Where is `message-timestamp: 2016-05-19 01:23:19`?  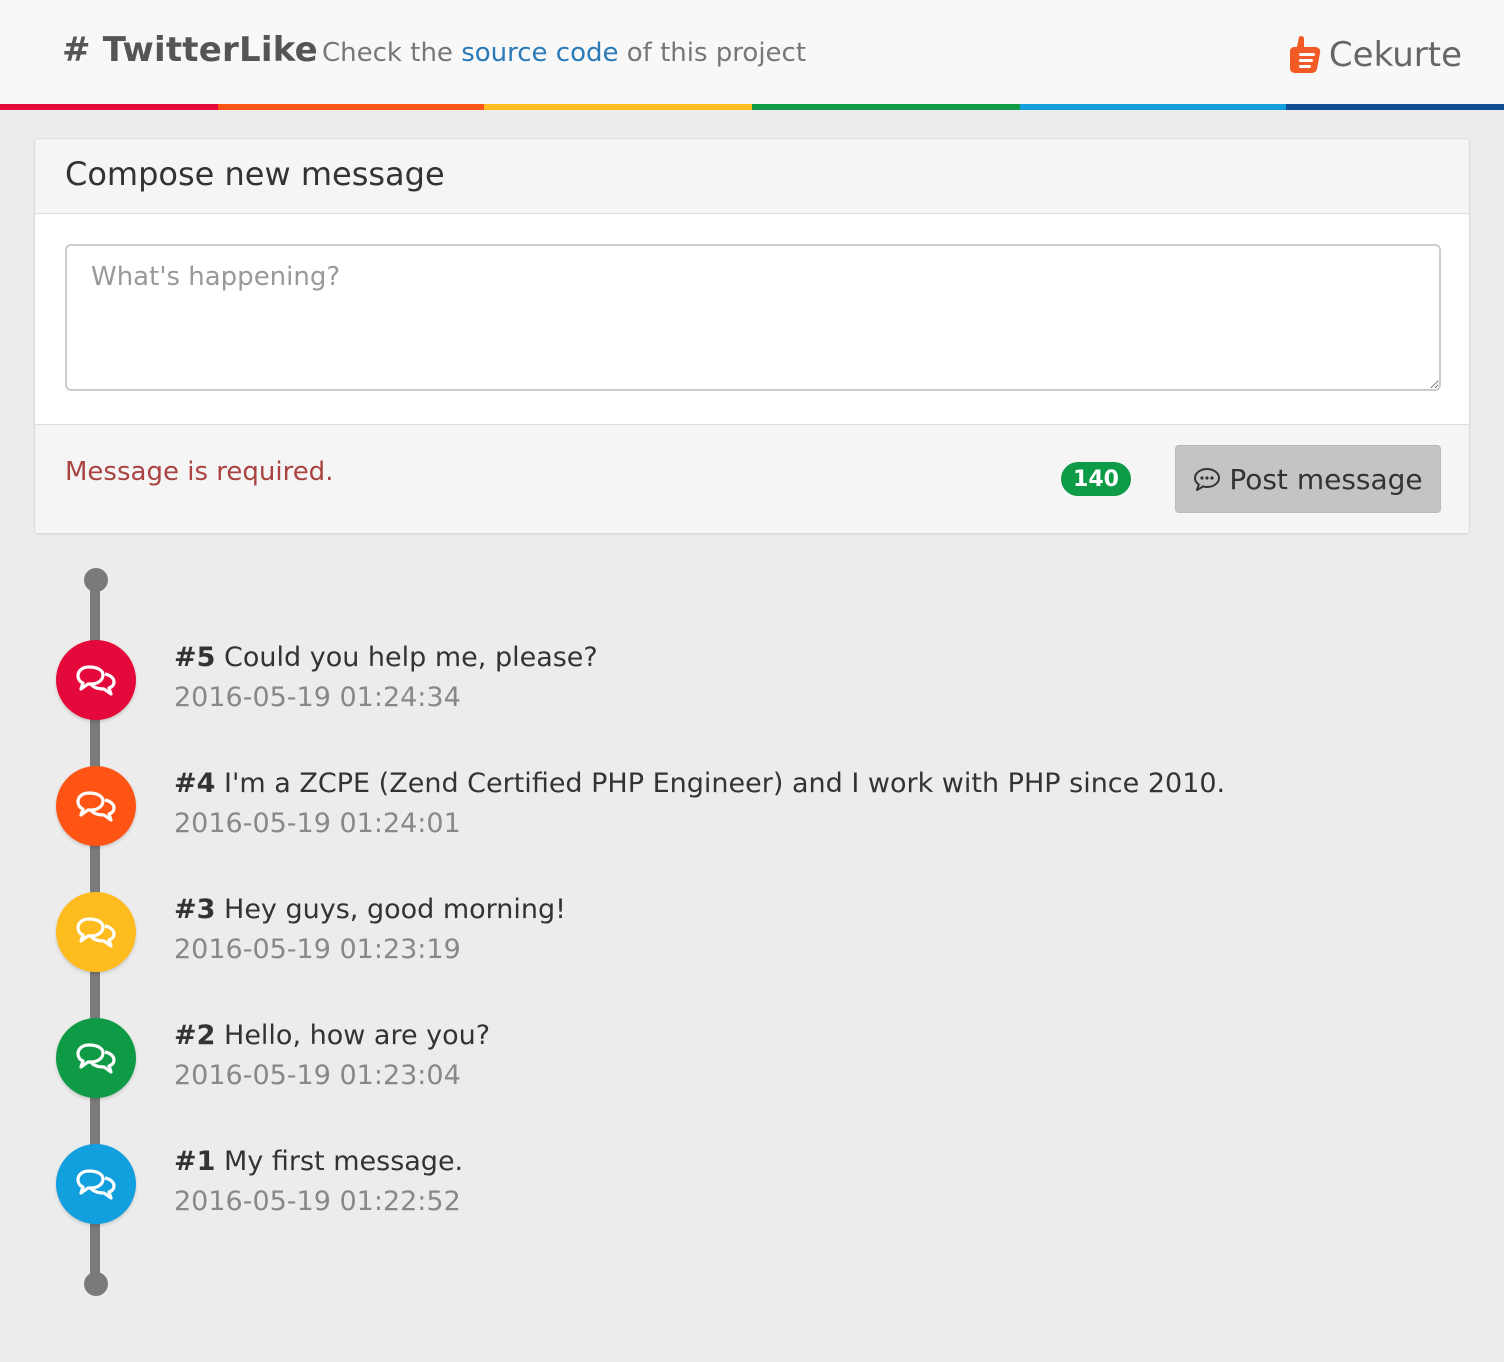 message-timestamp: 2016-05-19 01:23:19 is located at coordinates (317, 949).